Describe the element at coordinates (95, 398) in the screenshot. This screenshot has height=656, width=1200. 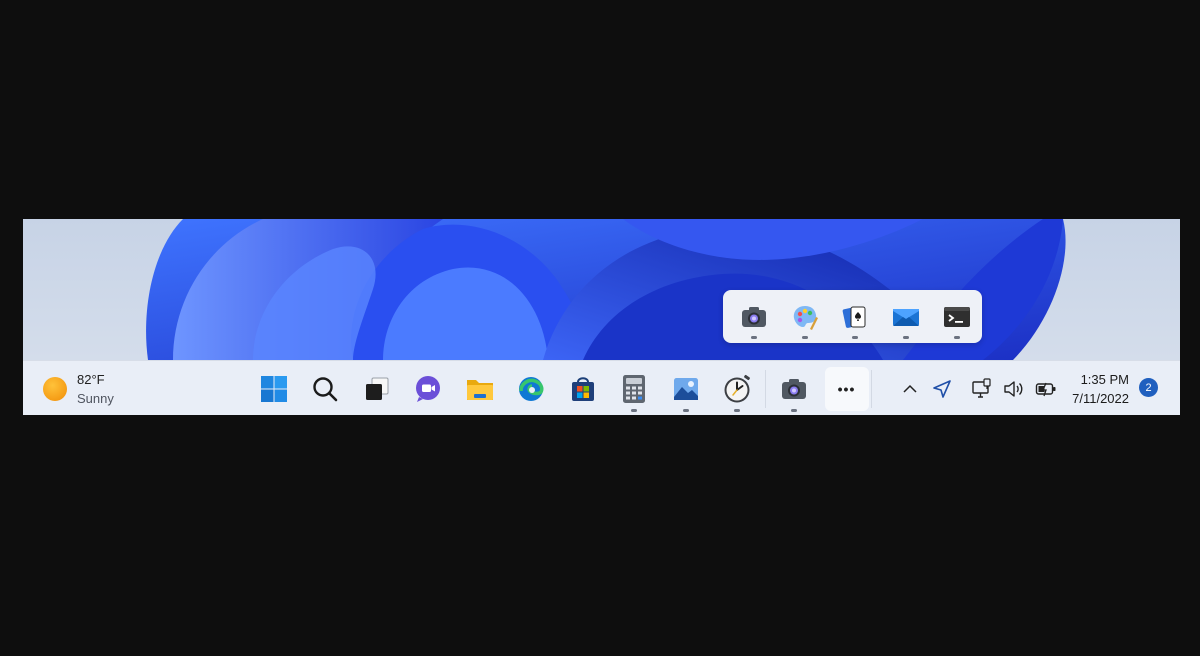
I see `weather-condition: Sunny` at that location.